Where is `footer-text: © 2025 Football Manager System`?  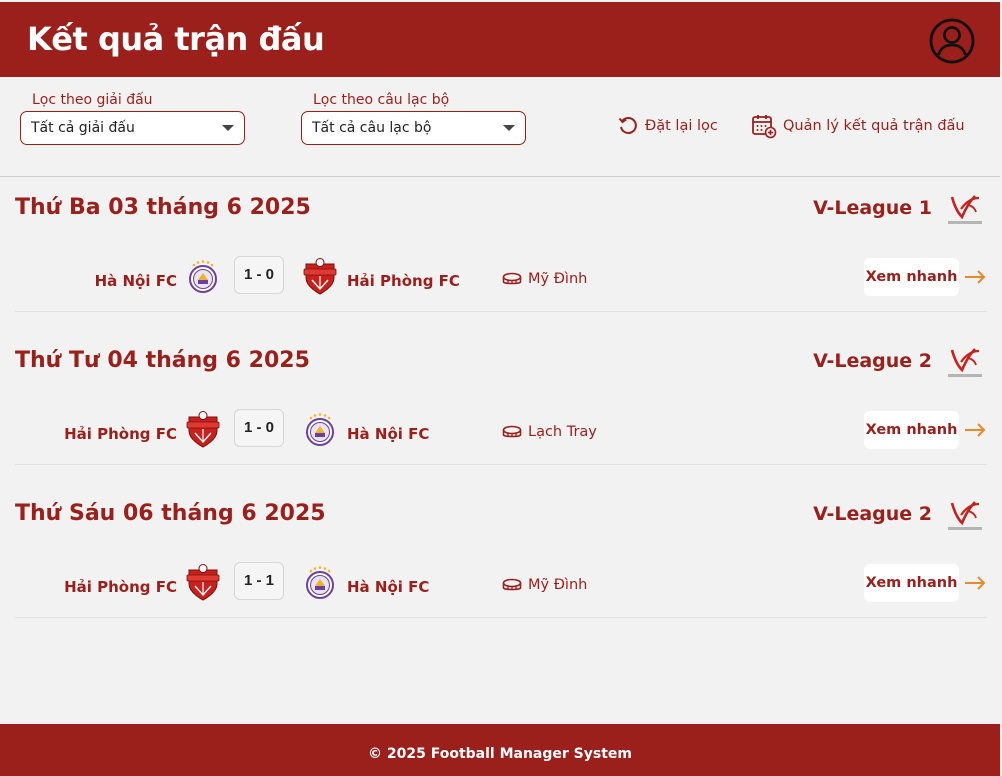 footer-text: © 2025 Football Manager System is located at coordinates (500, 754).